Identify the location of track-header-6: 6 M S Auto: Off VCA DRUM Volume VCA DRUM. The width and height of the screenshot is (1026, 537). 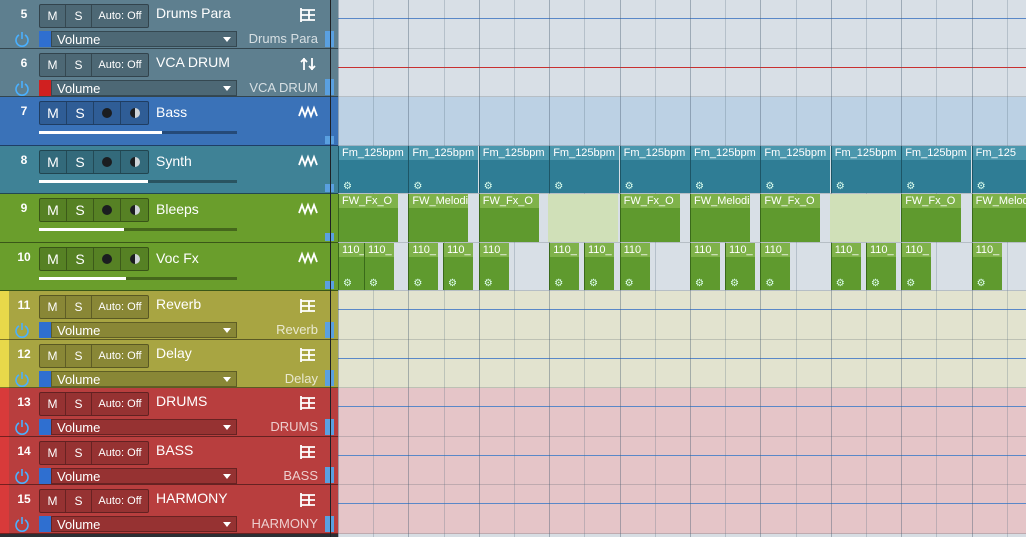
(169, 72).